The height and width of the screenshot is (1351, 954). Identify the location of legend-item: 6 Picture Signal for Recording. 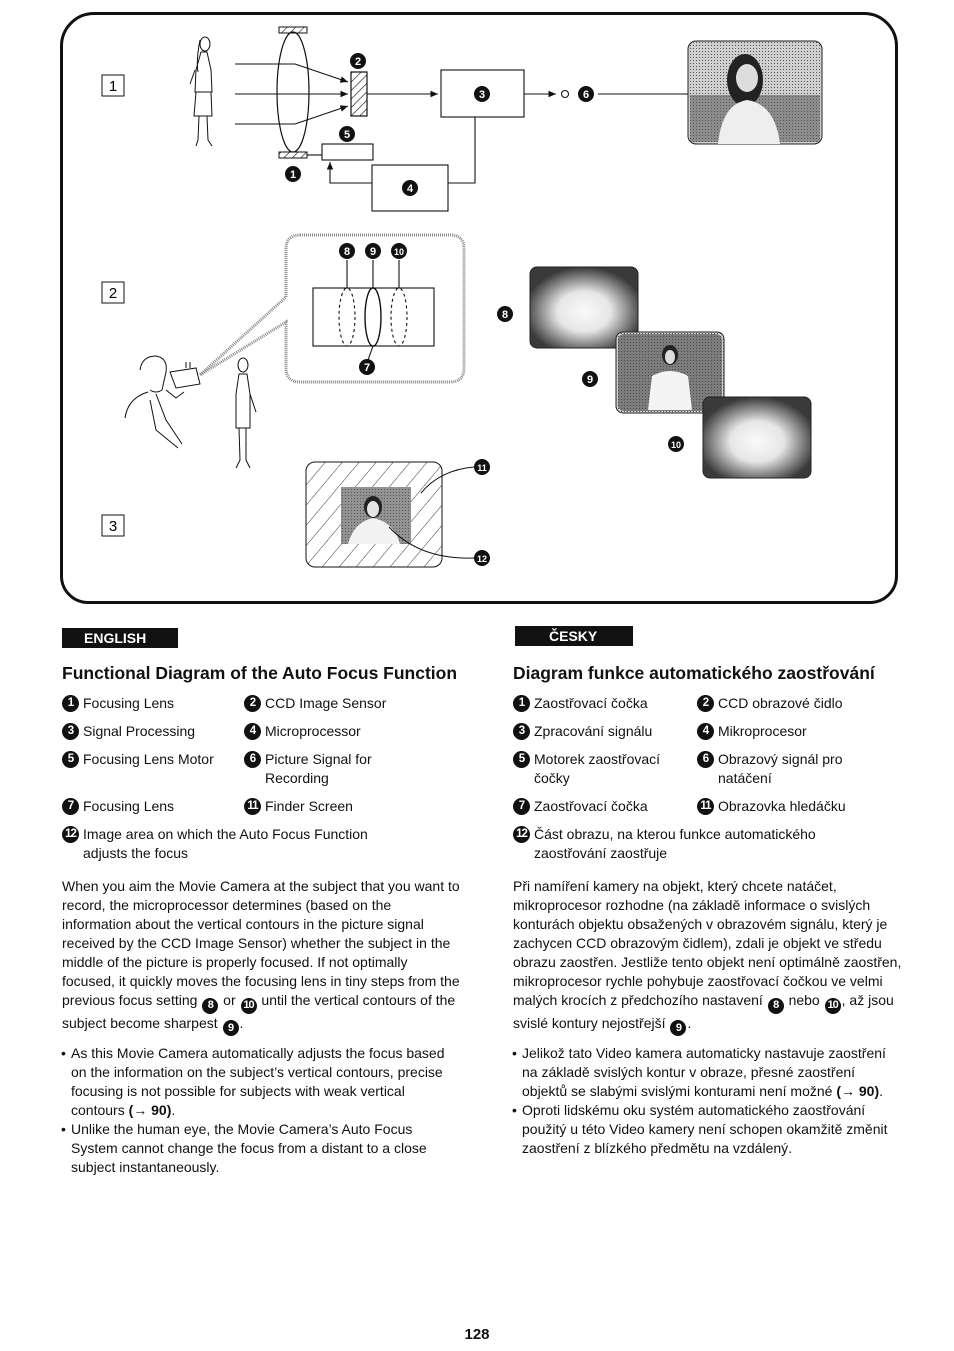
(353, 769).